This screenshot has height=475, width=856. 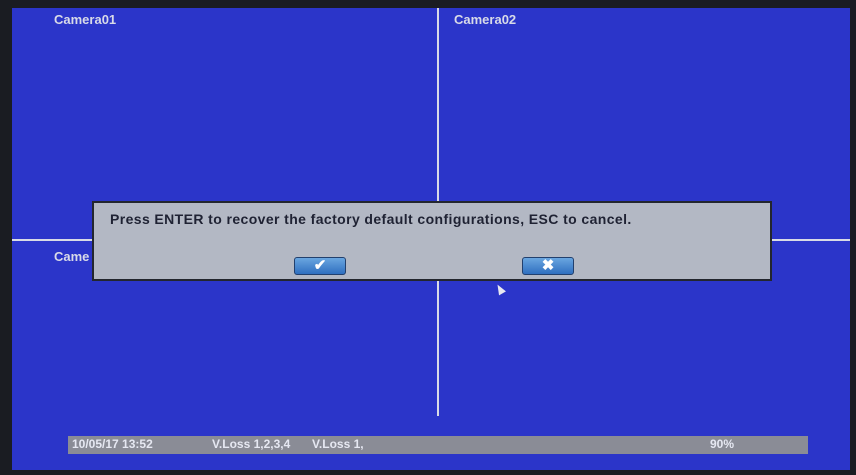 I want to click on checkmark-icon: ✔, so click(x=320, y=265).